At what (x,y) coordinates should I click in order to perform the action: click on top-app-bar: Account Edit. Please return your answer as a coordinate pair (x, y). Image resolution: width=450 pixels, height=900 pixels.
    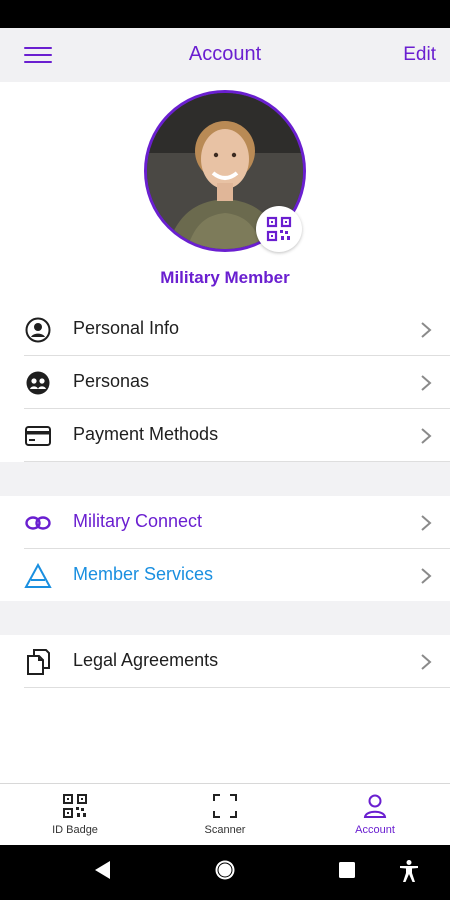
    Looking at the image, I should click on (225, 55).